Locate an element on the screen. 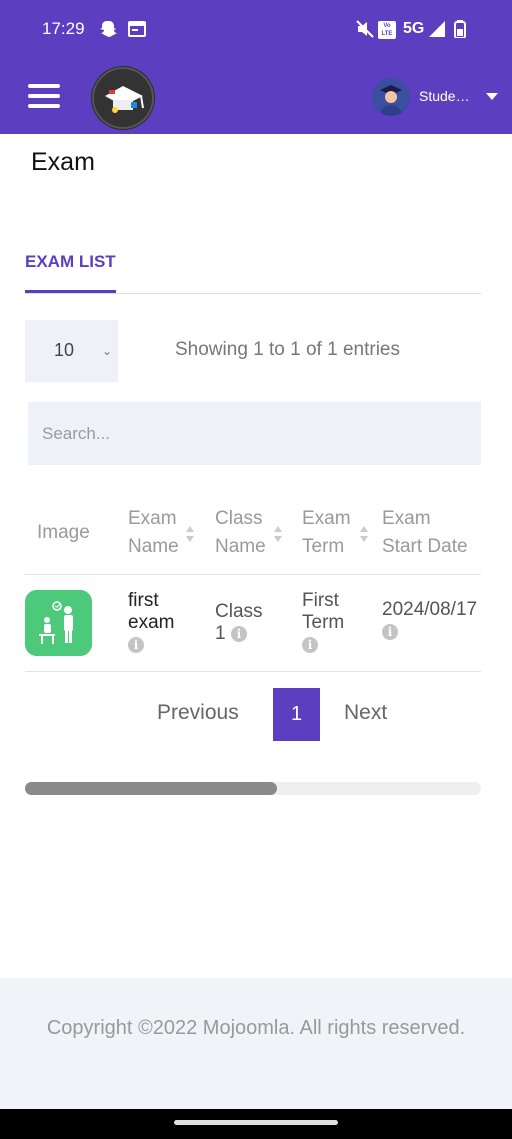  cell-class-name: Class 1 i is located at coordinates (239, 623).